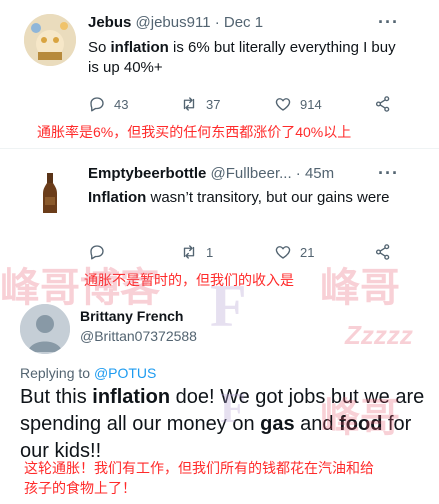  I want to click on retweet-count: 37, so click(213, 104).